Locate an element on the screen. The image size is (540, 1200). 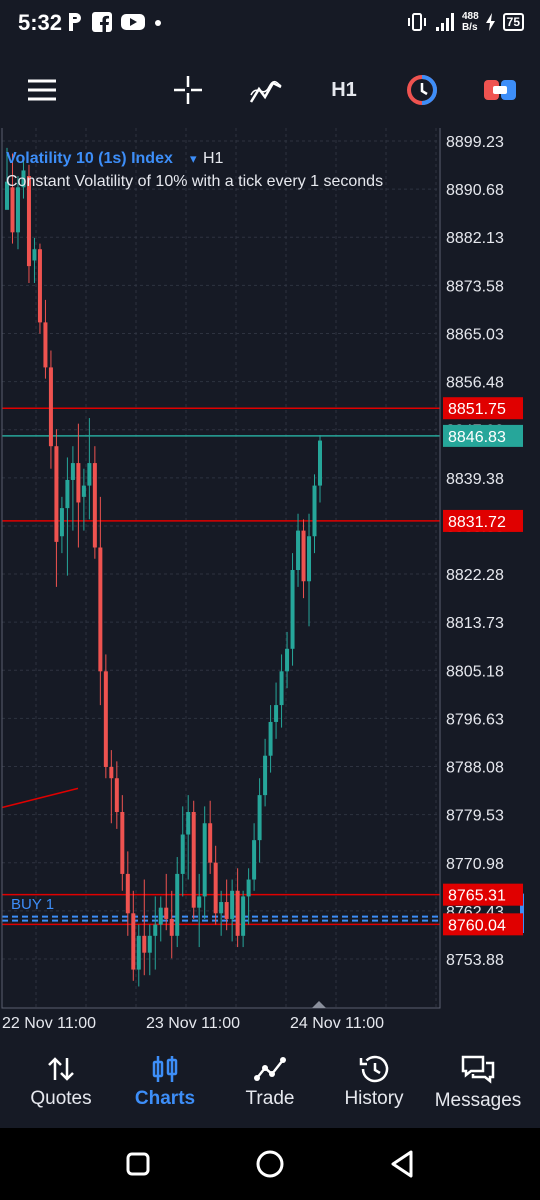
status-time: 5:32 is located at coordinates (40, 22).